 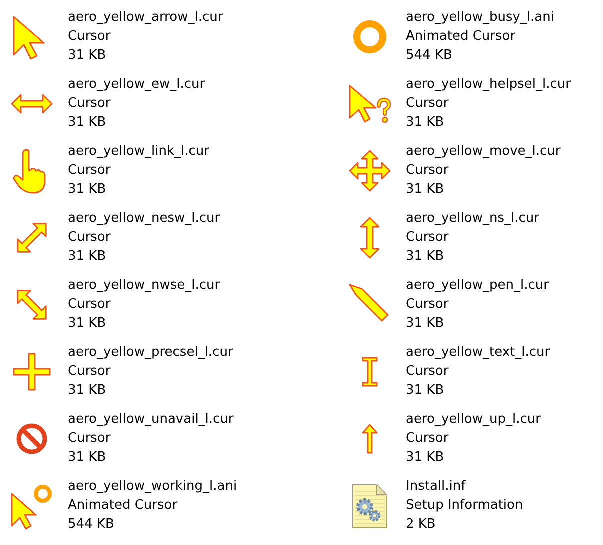 What do you see at coordinates (146, 18) in the screenshot?
I see `file-name: aero_yellow_arrow_l.cur` at bounding box center [146, 18].